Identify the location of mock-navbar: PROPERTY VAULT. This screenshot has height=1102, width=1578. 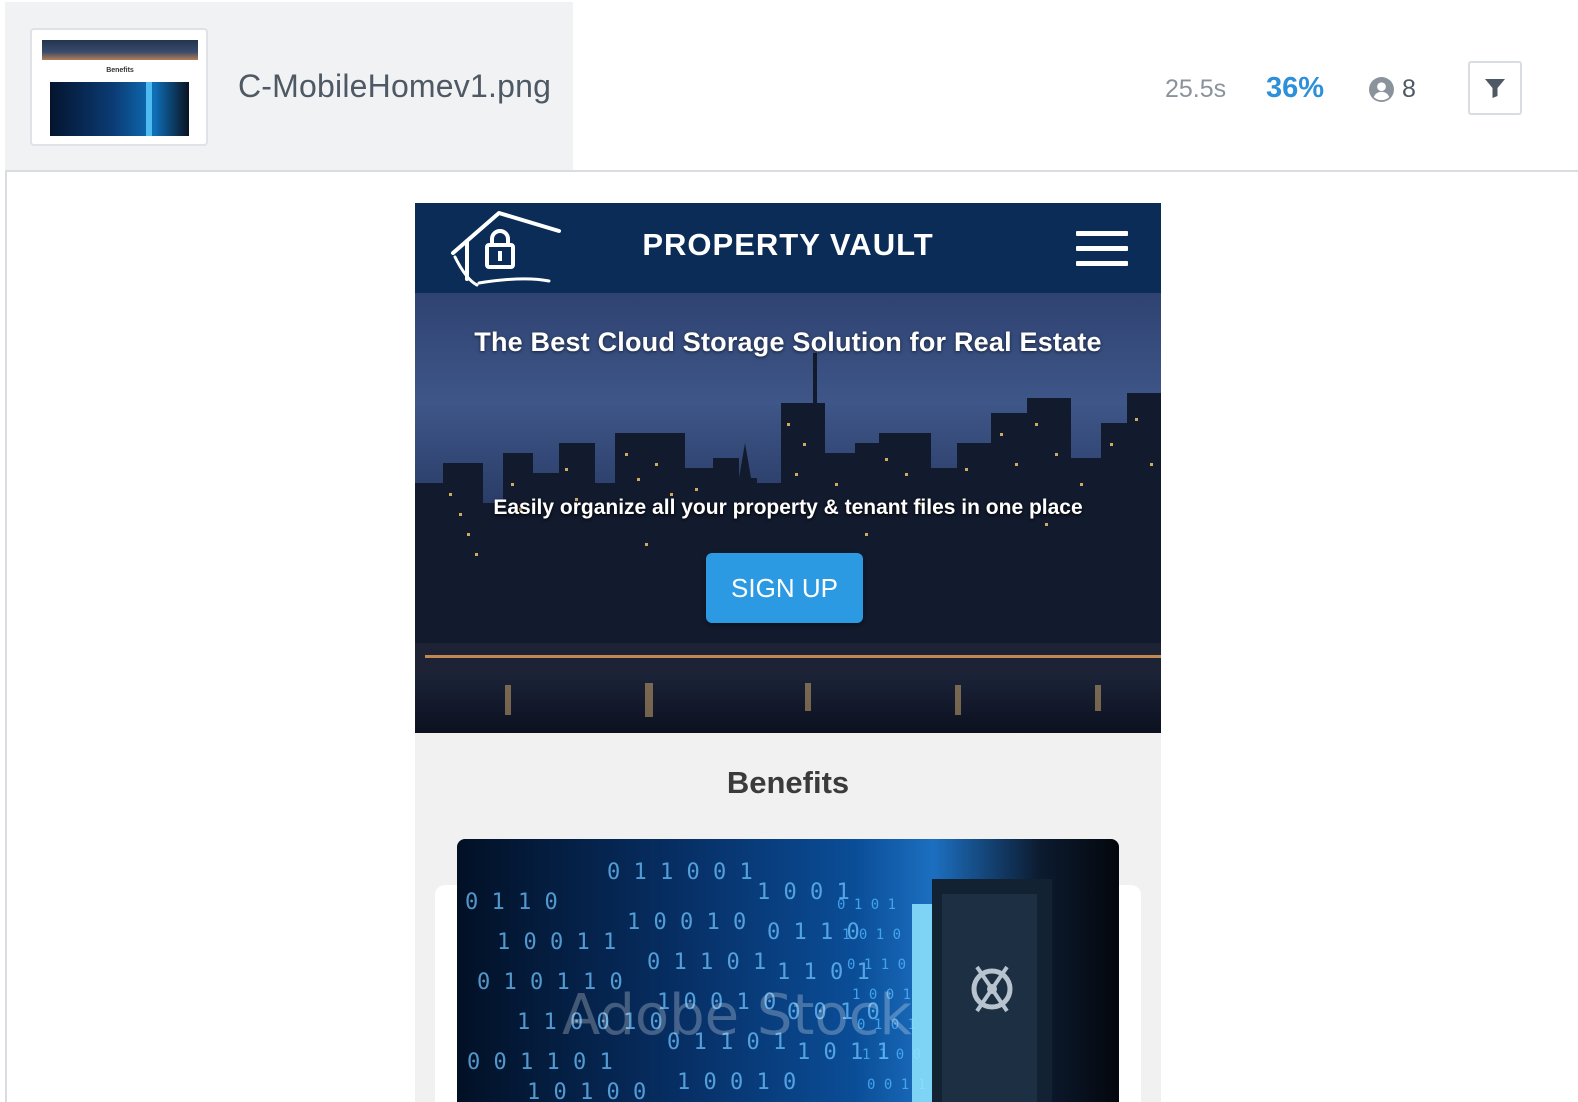
(788, 248).